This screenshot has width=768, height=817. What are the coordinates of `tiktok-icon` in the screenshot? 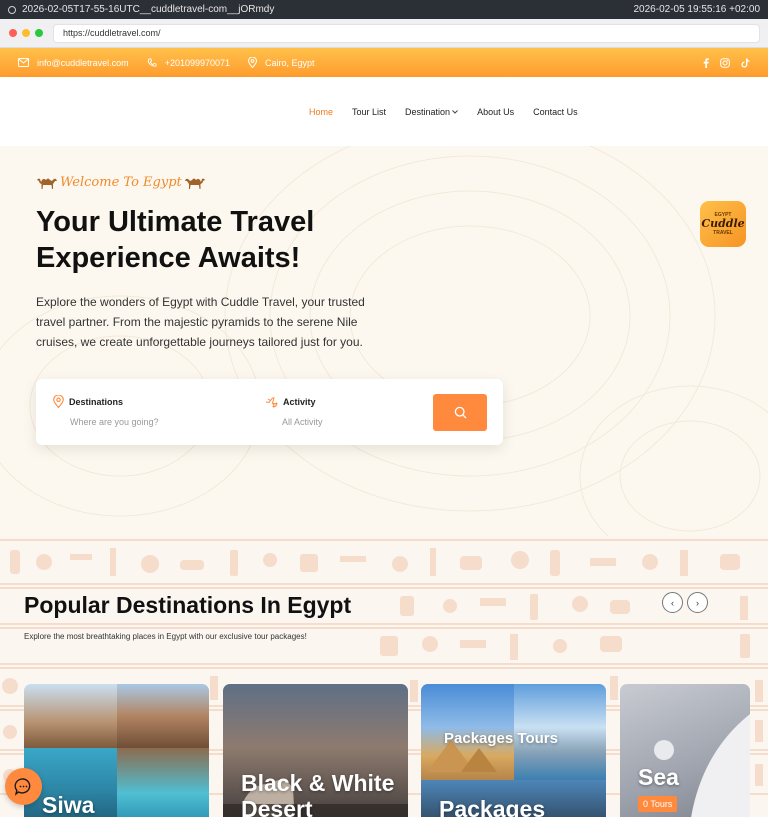 It's located at (745, 63).